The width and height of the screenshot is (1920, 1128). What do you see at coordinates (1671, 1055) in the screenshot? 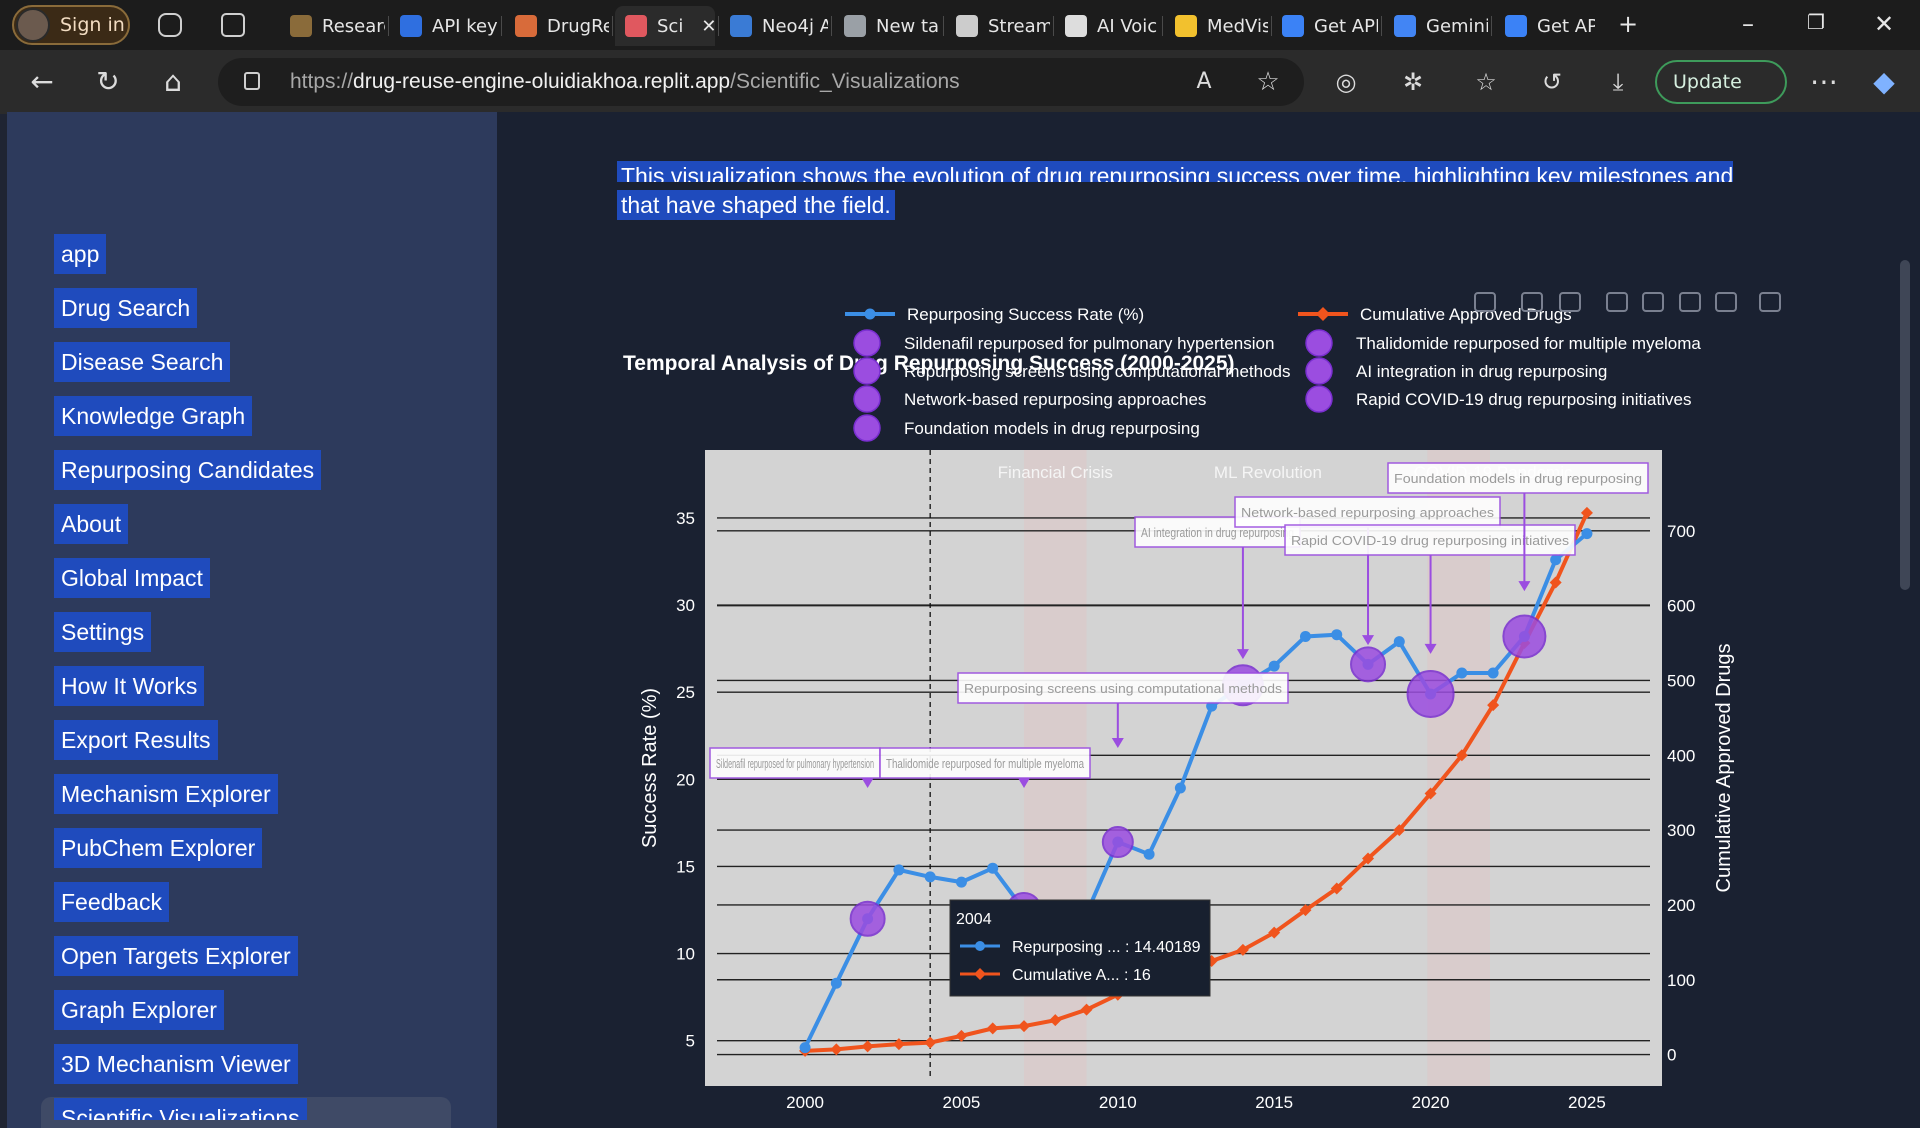
I see `y2-tick-label: 0` at bounding box center [1671, 1055].